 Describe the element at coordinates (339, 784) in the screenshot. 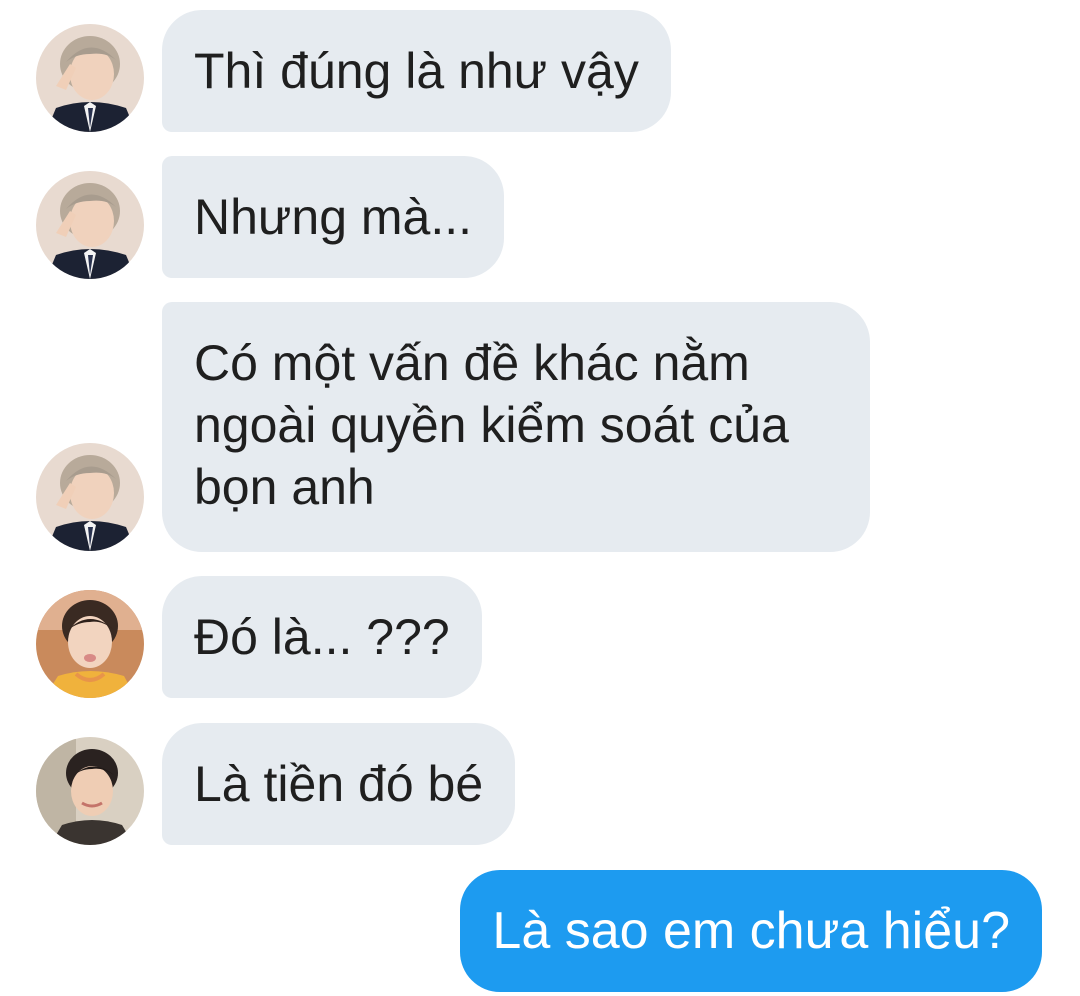

I see `incoming-message: Là tiền đó bé` at that location.